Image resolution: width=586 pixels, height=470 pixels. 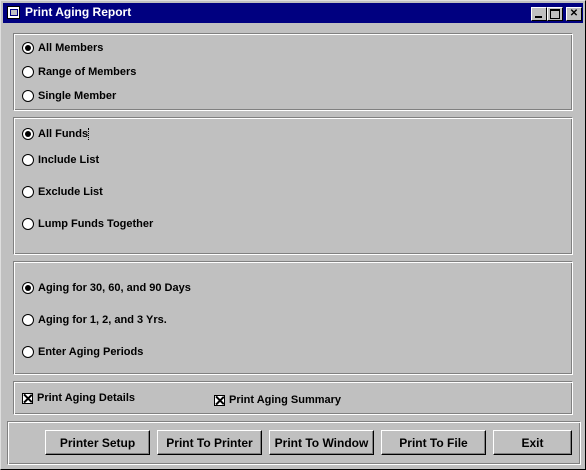 I want to click on radio-aging-1-2-3-yrs: Aging for 1, 2, and 3 Yrs., so click(x=94, y=320).